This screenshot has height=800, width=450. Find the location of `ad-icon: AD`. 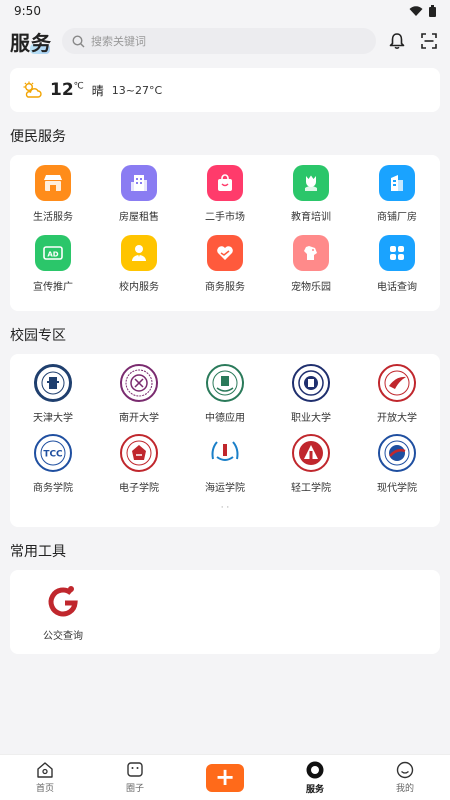

ad-icon: AD is located at coordinates (53, 253).